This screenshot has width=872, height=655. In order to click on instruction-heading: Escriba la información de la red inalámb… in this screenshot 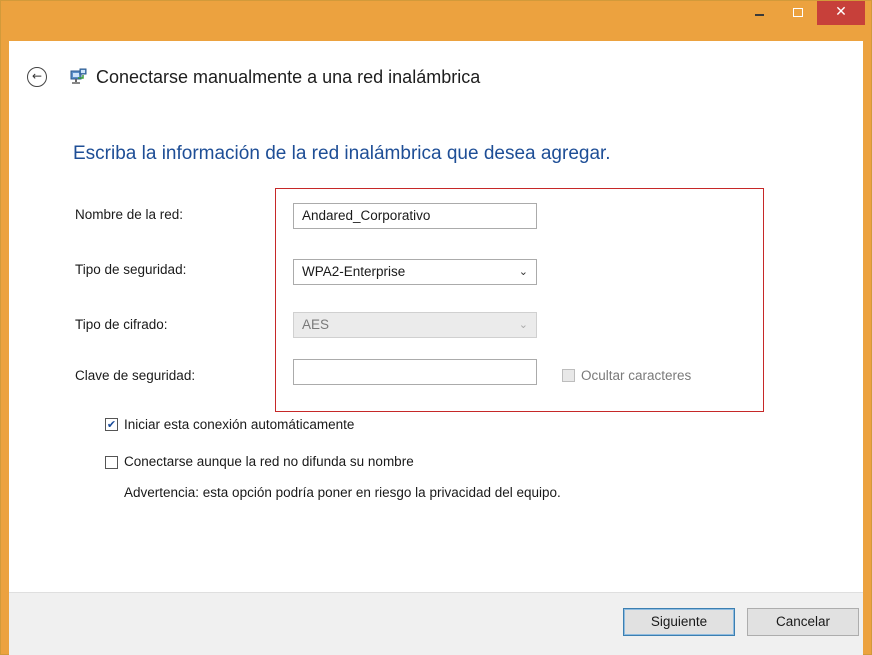, I will do `click(342, 153)`.